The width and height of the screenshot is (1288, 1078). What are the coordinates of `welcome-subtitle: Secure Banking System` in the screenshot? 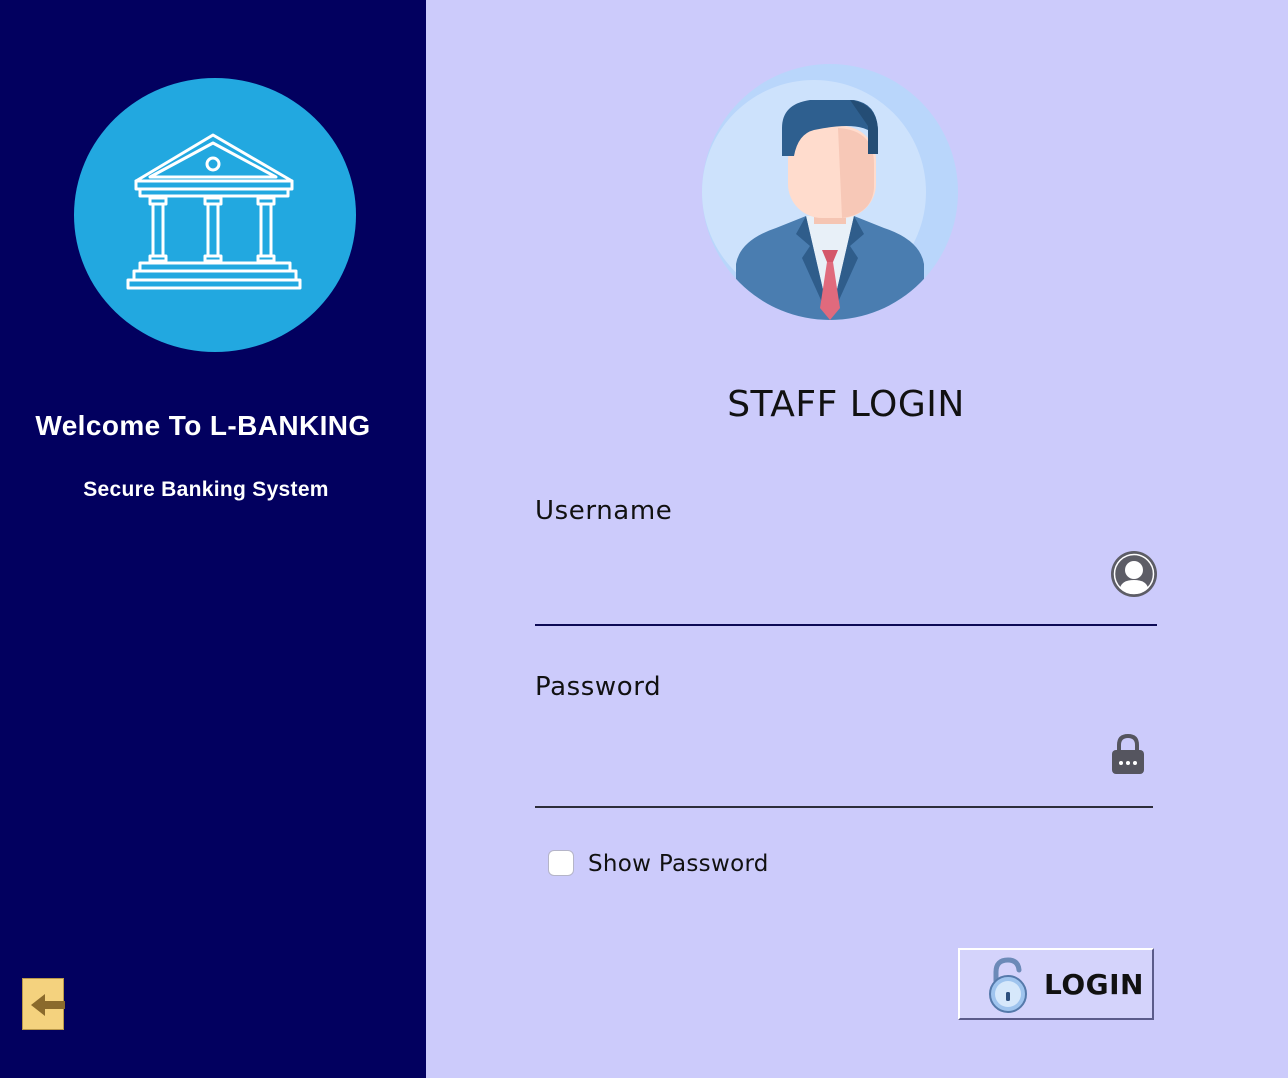 It's located at (206, 489).